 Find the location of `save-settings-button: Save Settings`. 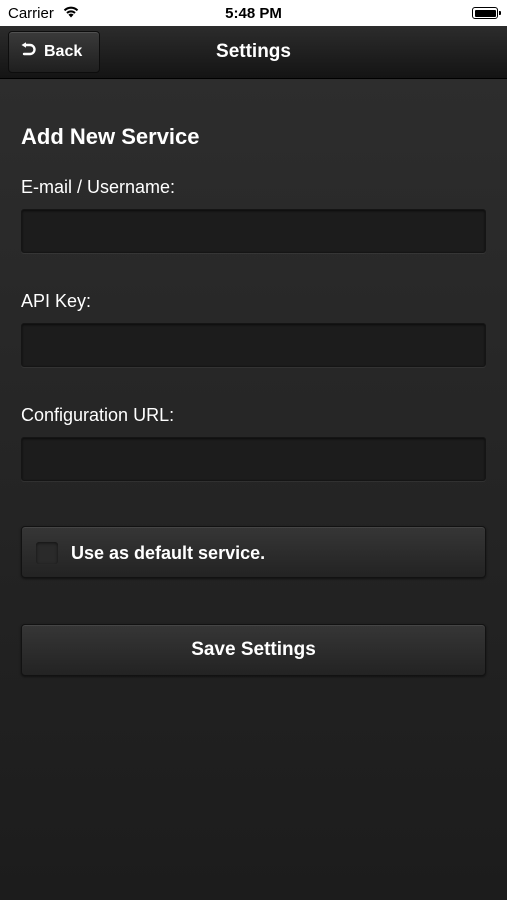

save-settings-button: Save Settings is located at coordinates (253, 650).